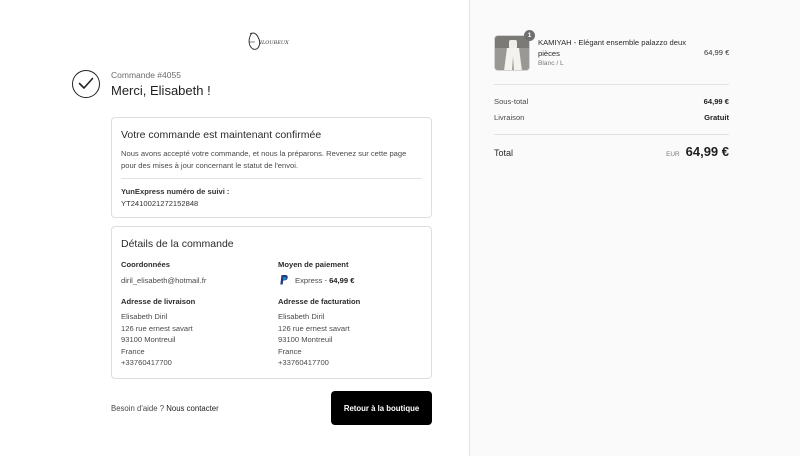 The width and height of the screenshot is (800, 456). I want to click on payment-line: Express - 64,99 €, so click(348, 280).